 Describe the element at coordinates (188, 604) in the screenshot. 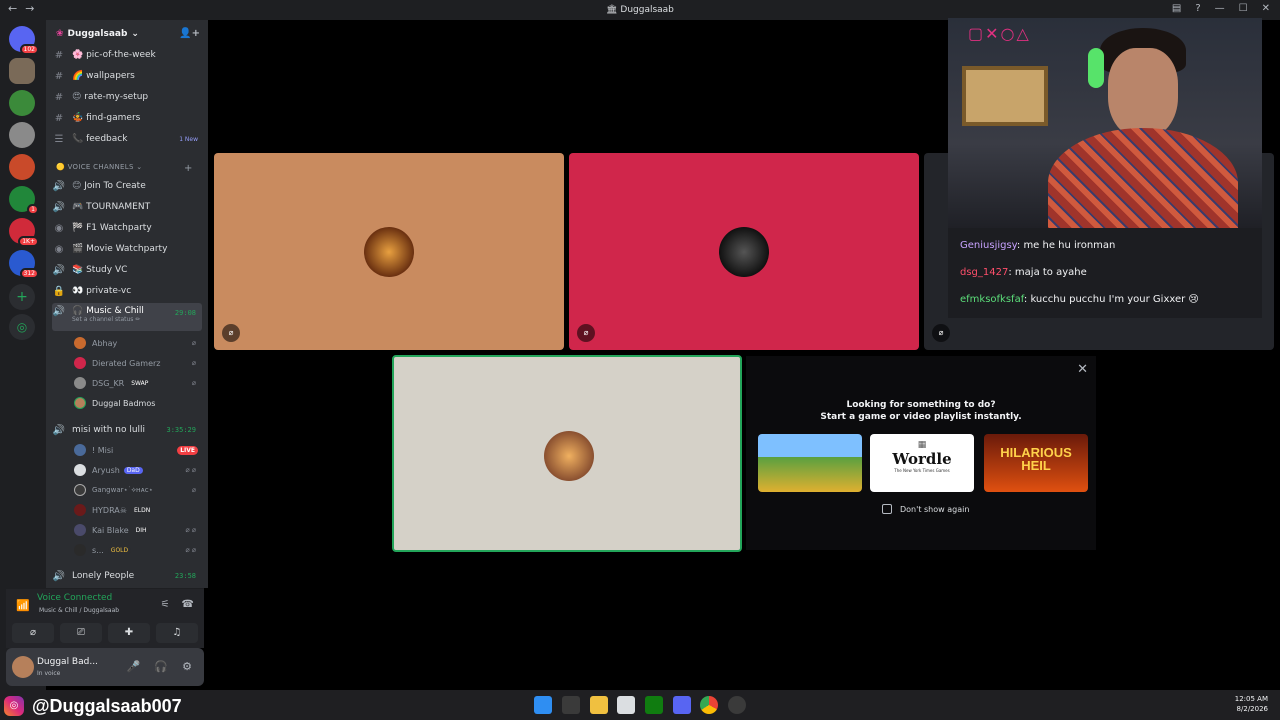

I see `disconnect-icon: ☎` at that location.